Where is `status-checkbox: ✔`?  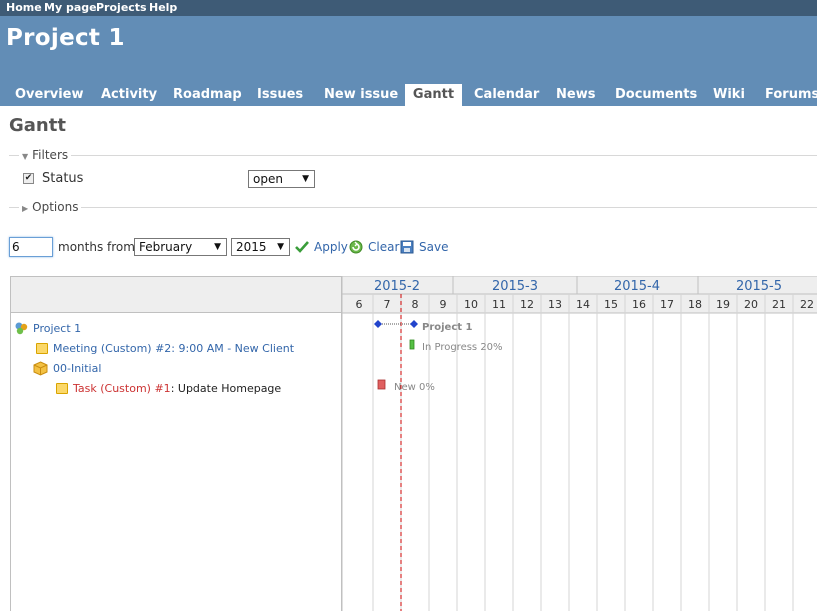 status-checkbox: ✔ is located at coordinates (28, 178).